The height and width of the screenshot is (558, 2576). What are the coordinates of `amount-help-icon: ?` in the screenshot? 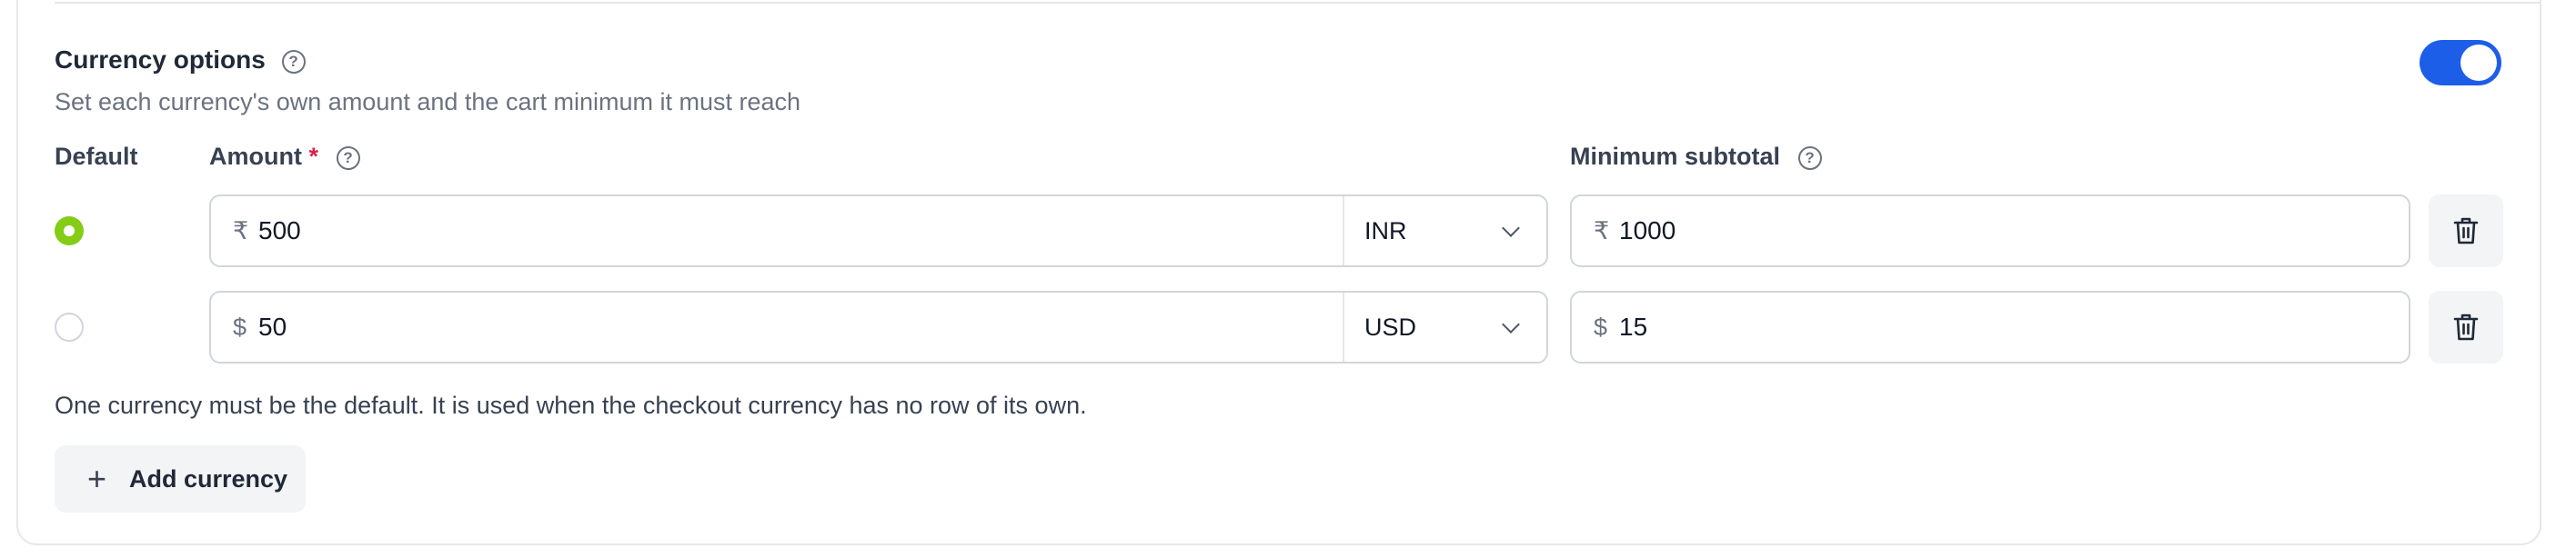 It's located at (348, 157).